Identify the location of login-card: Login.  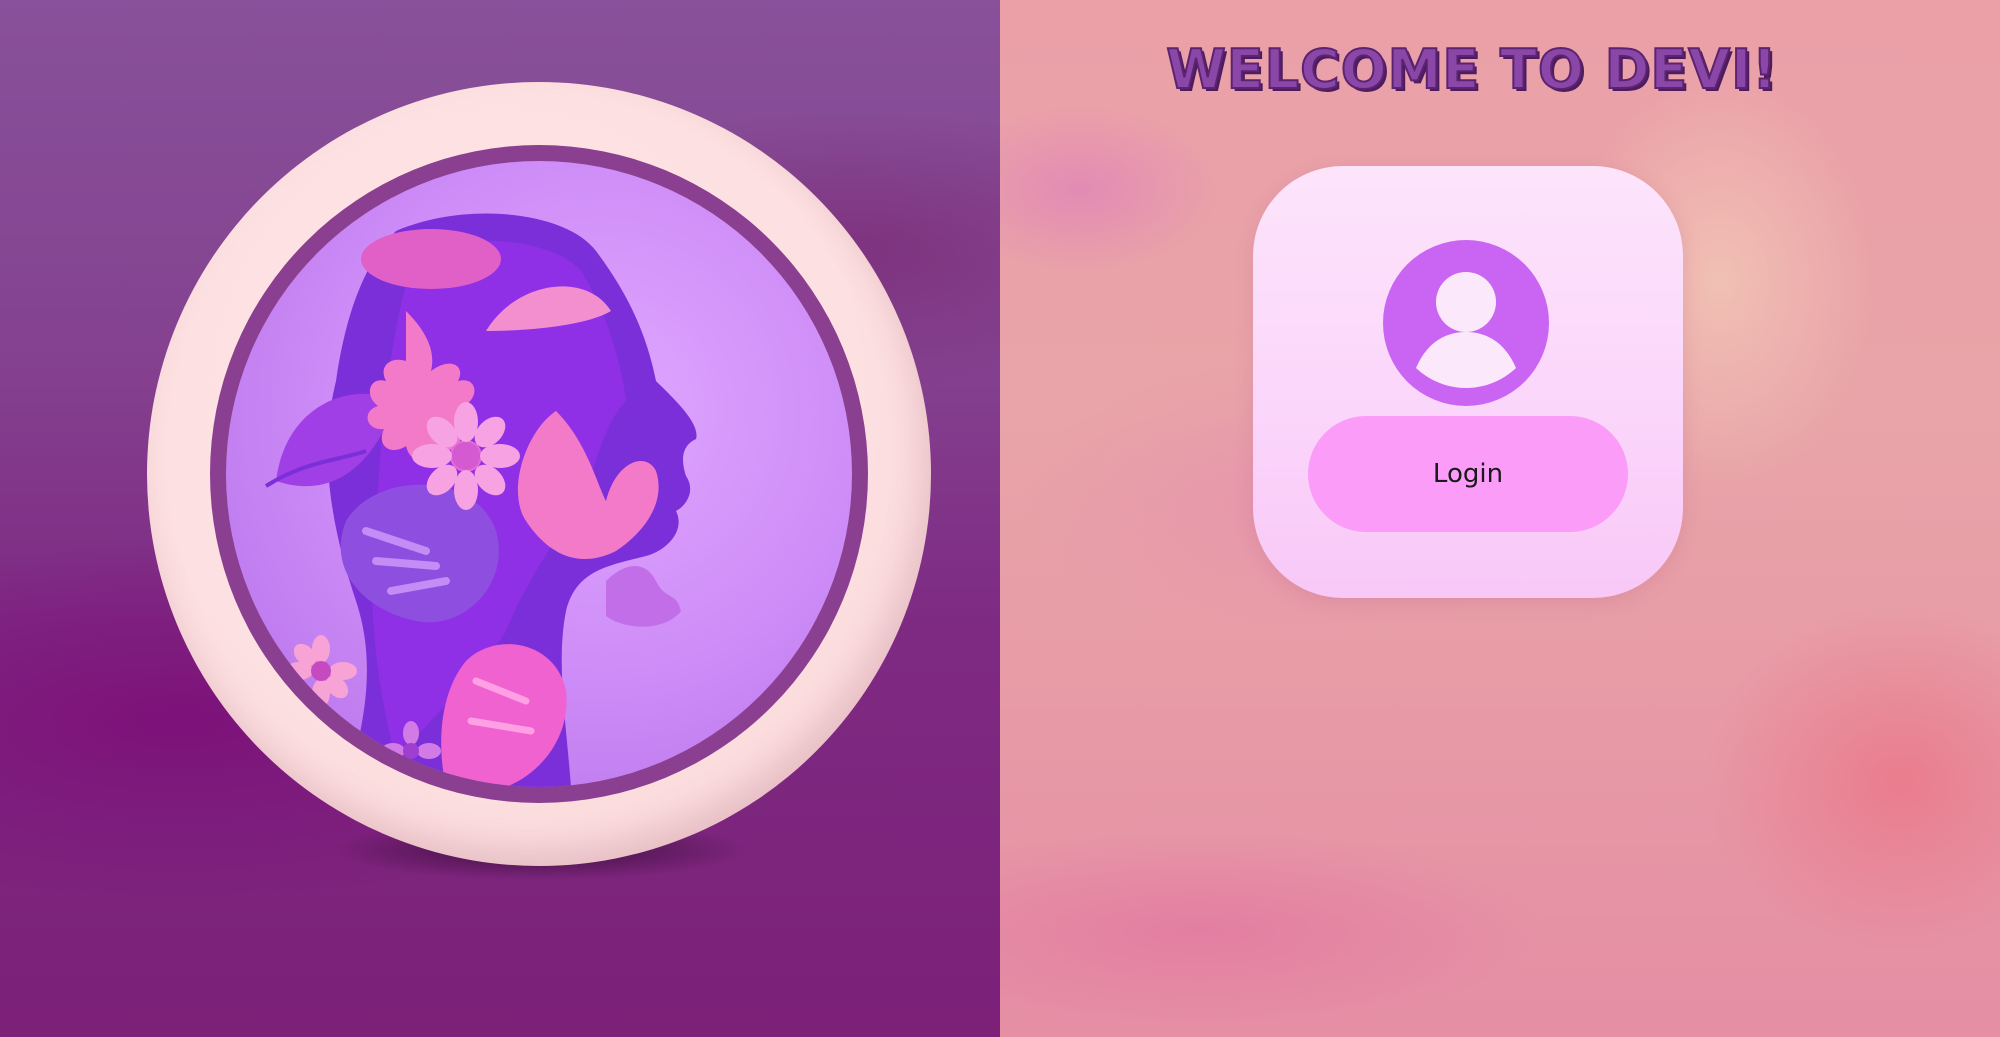
(1468, 382).